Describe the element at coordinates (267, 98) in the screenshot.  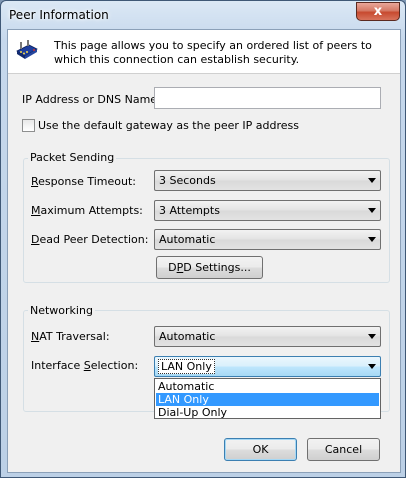
I see `ip-address-input` at that location.